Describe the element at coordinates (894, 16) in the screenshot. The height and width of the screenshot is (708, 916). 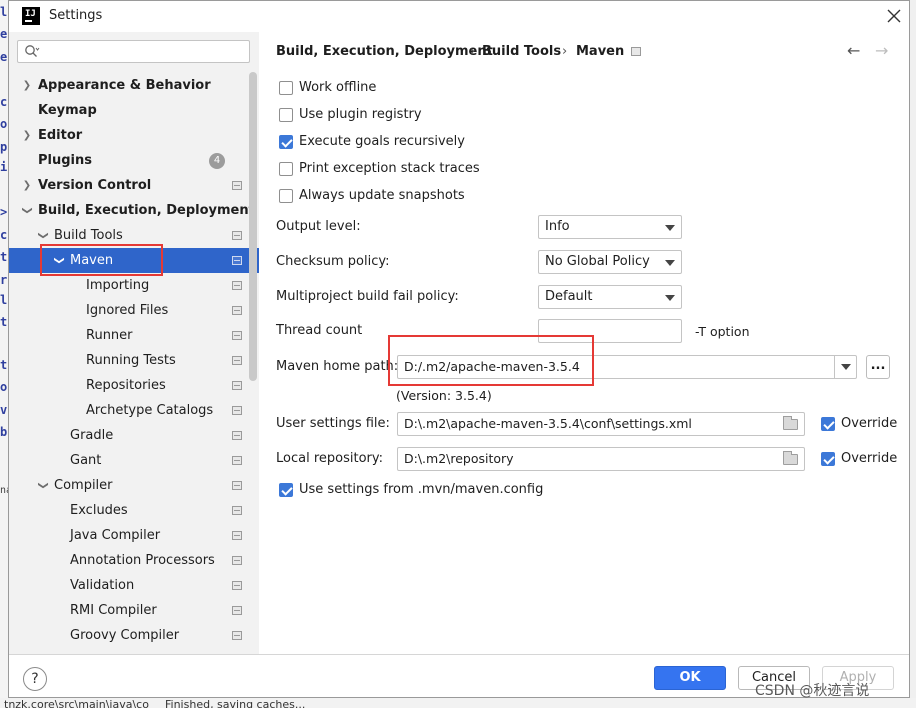
I see `close-button` at that location.